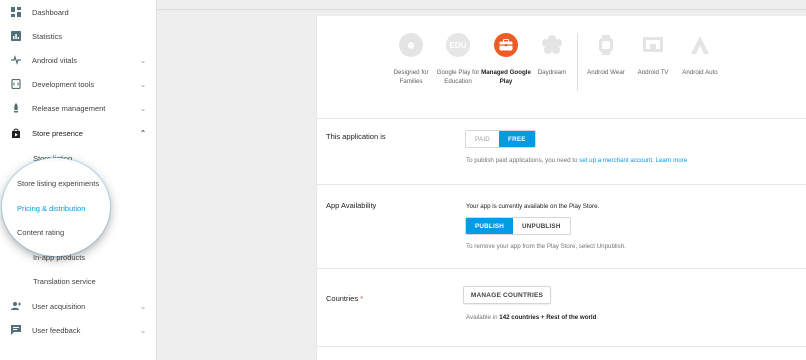 This screenshot has width=806, height=360. I want to click on tv-icon, so click(653, 45).